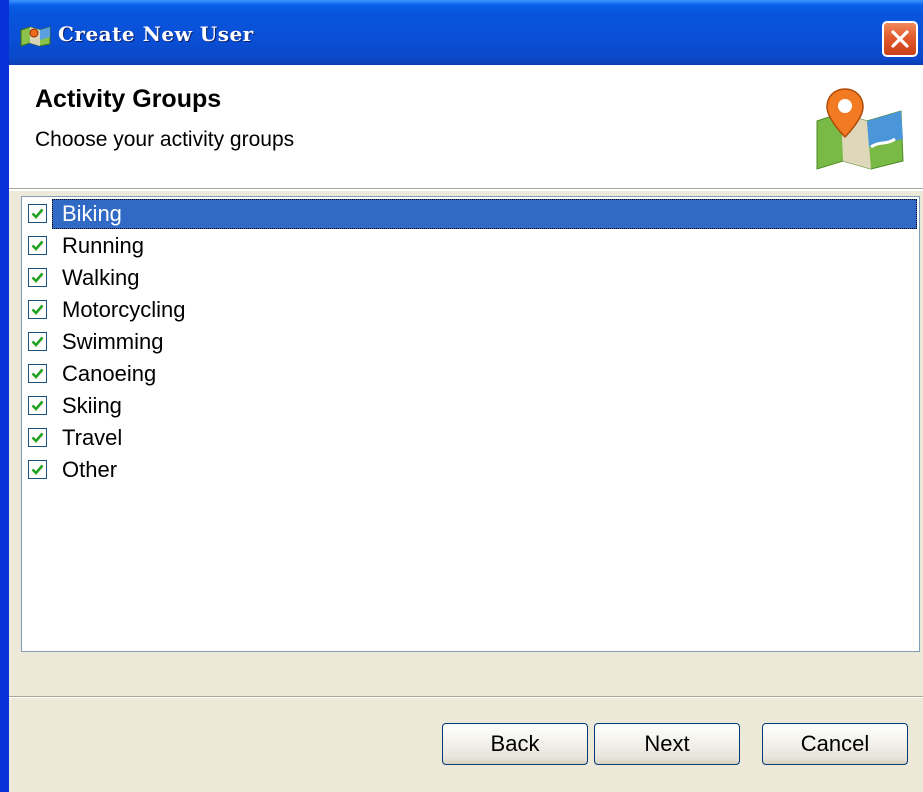 This screenshot has width=923, height=792. What do you see at coordinates (667, 744) in the screenshot?
I see `next-button: Next` at bounding box center [667, 744].